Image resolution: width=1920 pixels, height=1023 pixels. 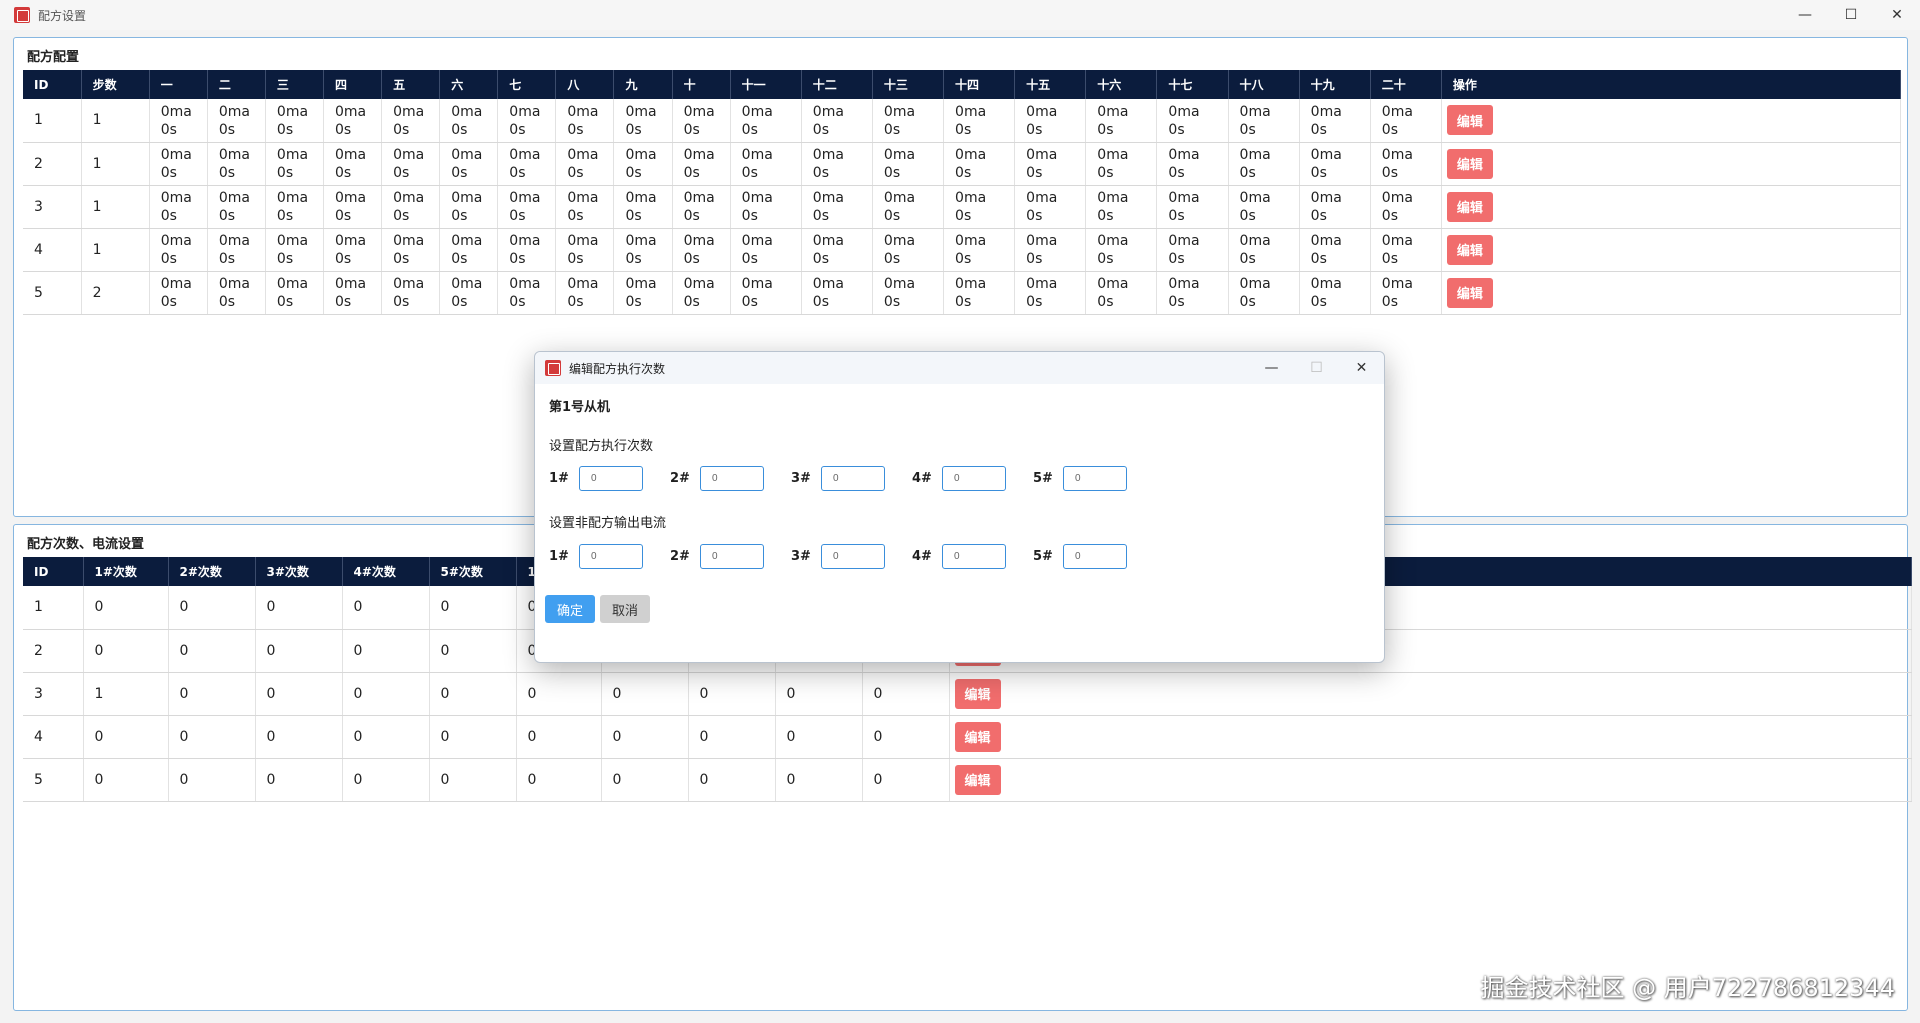 I want to click on count-section-label: 设置配方执行次数, so click(x=601, y=446).